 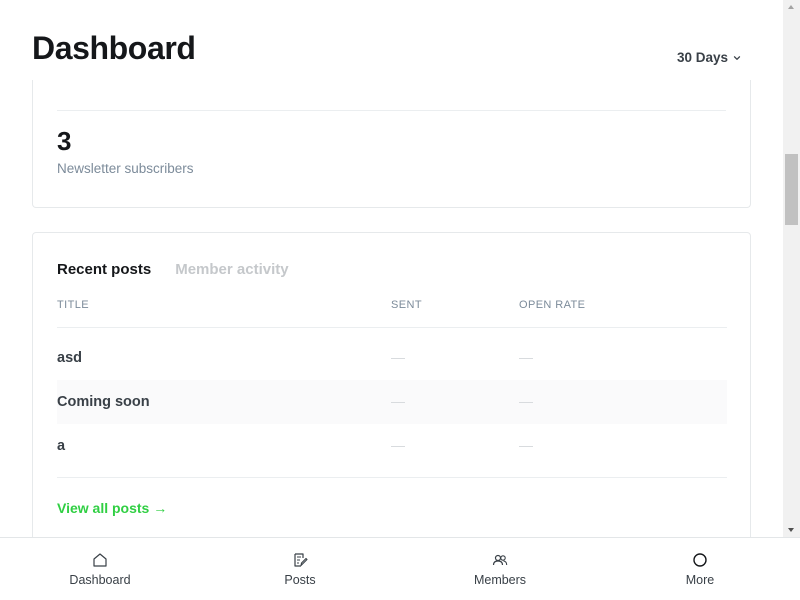 I want to click on table-row: Coming soon — —, so click(x=392, y=402).